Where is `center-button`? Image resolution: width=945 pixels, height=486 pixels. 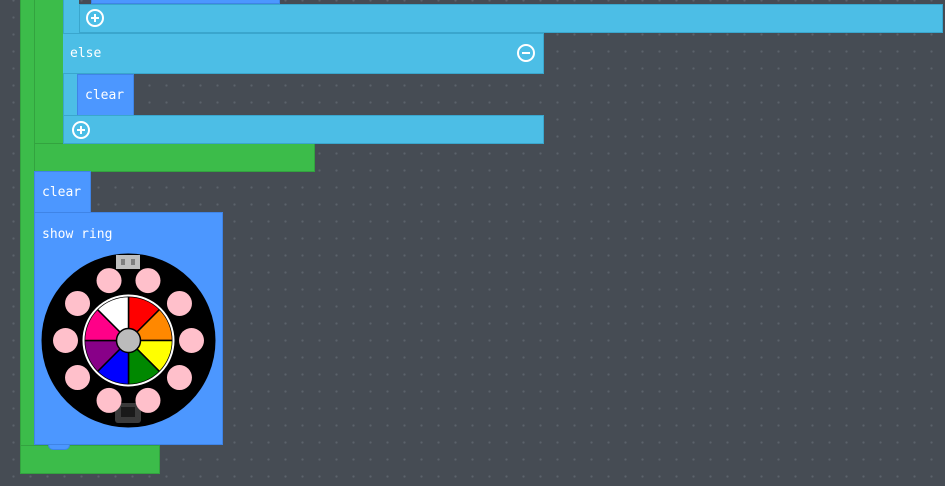
center-button is located at coordinates (128, 340).